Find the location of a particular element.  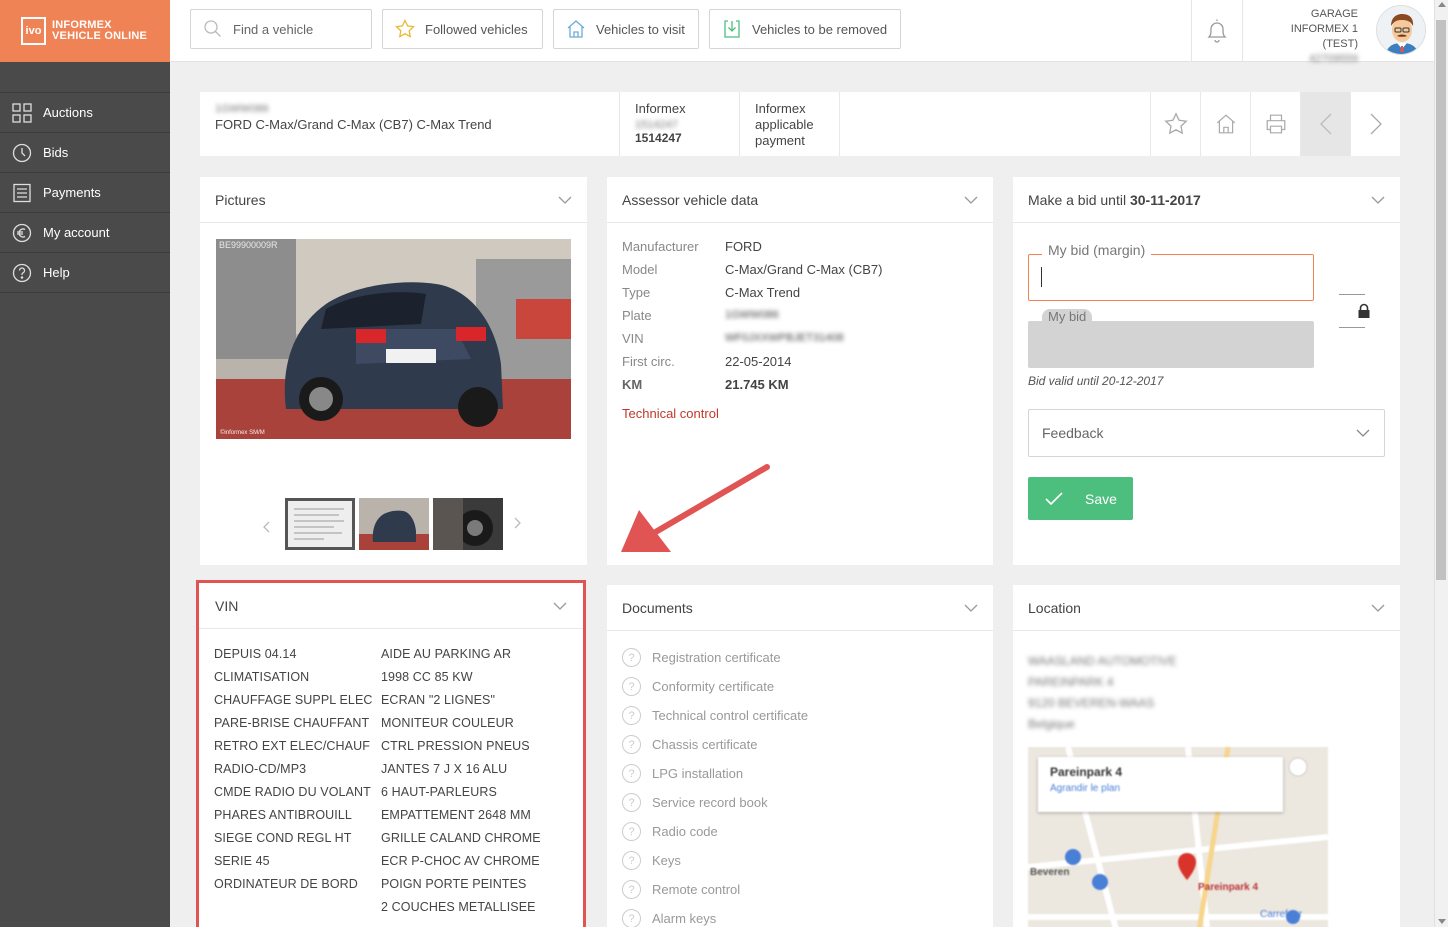

bid-input is located at coordinates (1171, 344).